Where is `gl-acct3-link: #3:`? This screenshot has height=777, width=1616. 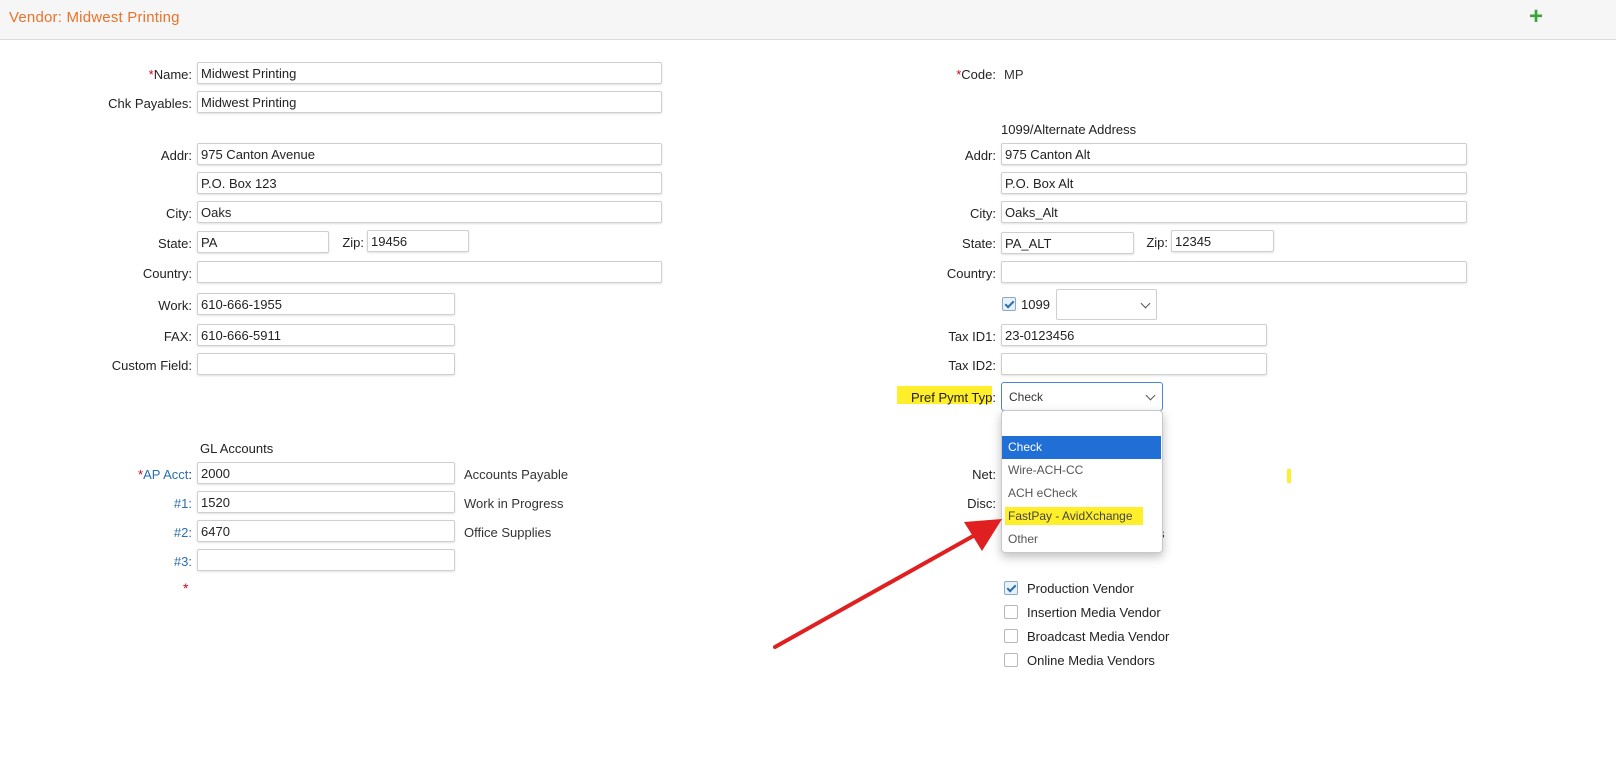
gl-acct3-link: #3: is located at coordinates (146, 561).